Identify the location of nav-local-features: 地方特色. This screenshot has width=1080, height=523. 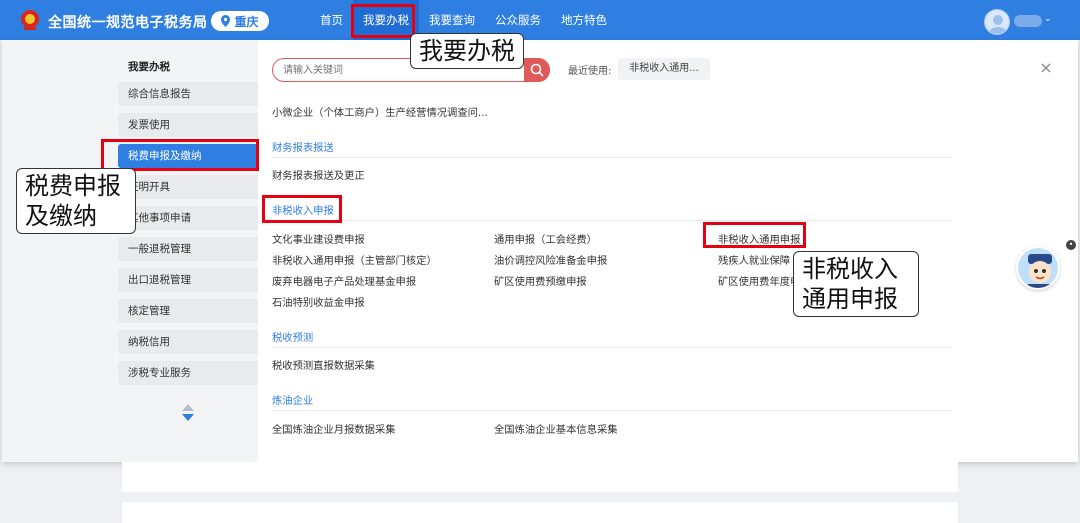
(584, 20).